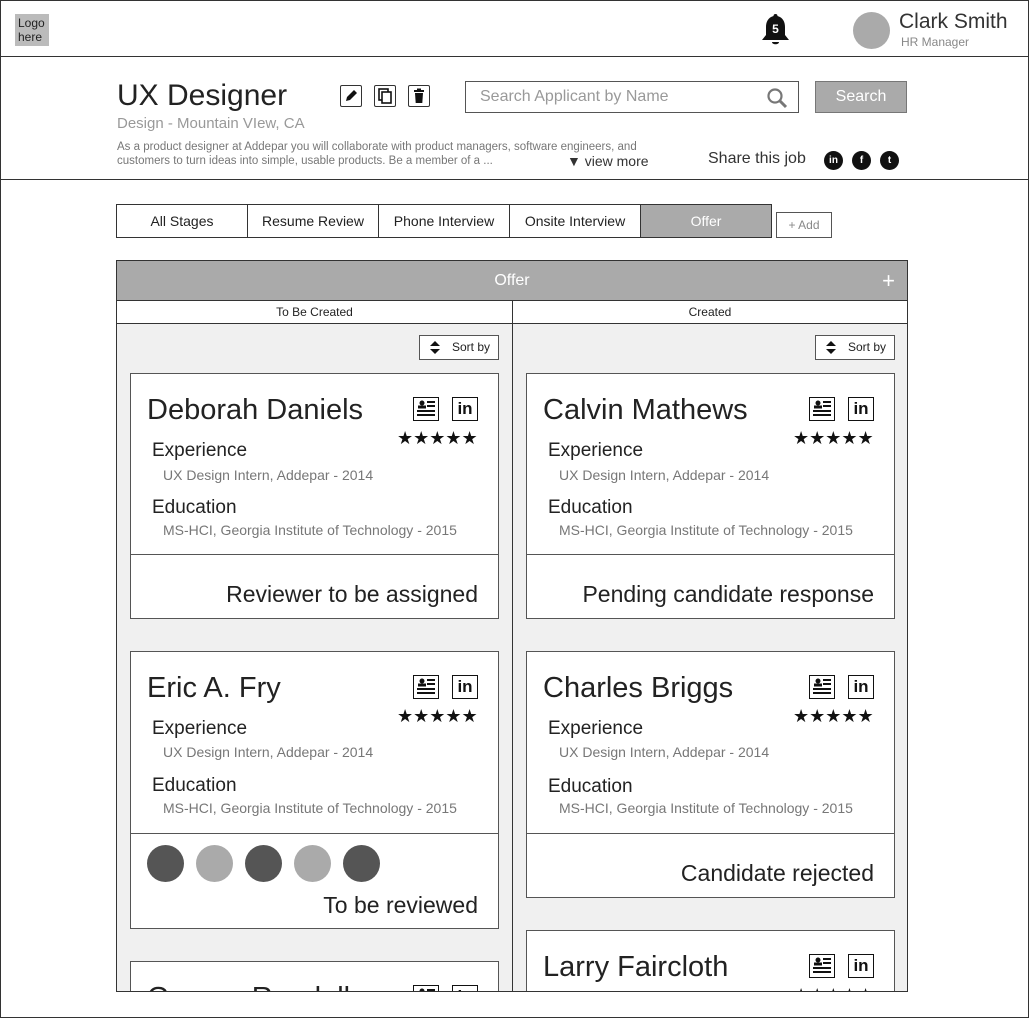  I want to click on search-input, so click(611, 97).